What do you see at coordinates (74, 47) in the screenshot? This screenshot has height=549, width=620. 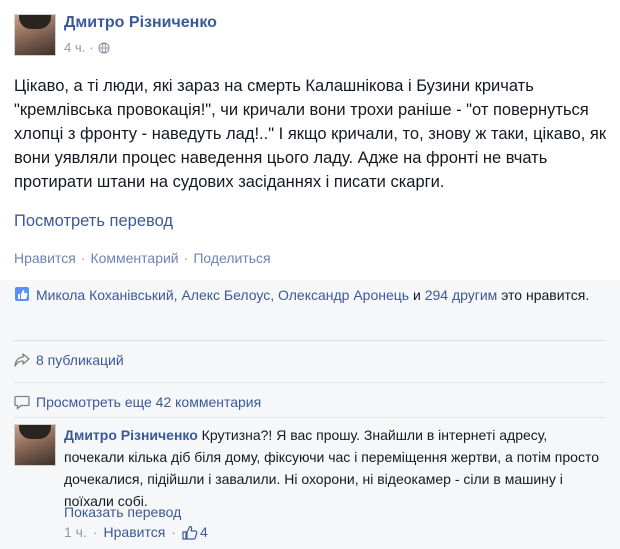 I see `post-timestamp: 4 ч.` at bounding box center [74, 47].